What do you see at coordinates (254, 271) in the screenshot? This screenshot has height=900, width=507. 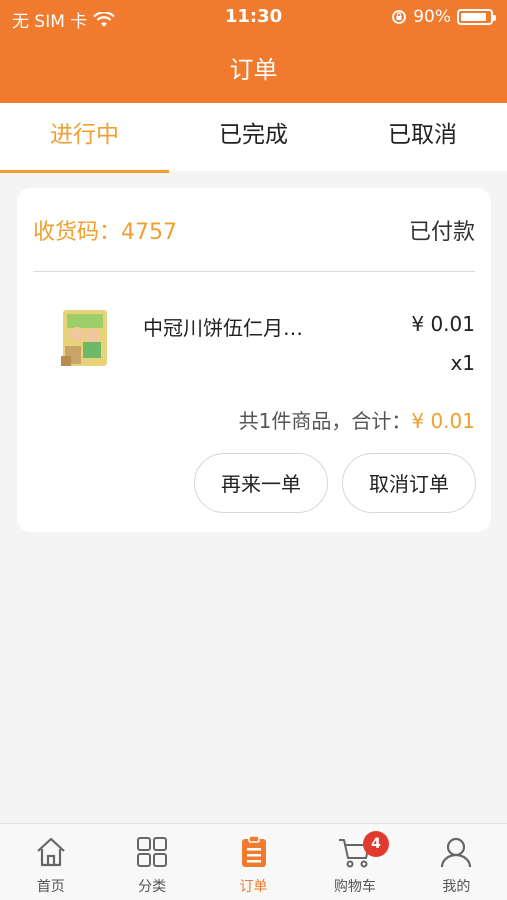 I see `divider` at bounding box center [254, 271].